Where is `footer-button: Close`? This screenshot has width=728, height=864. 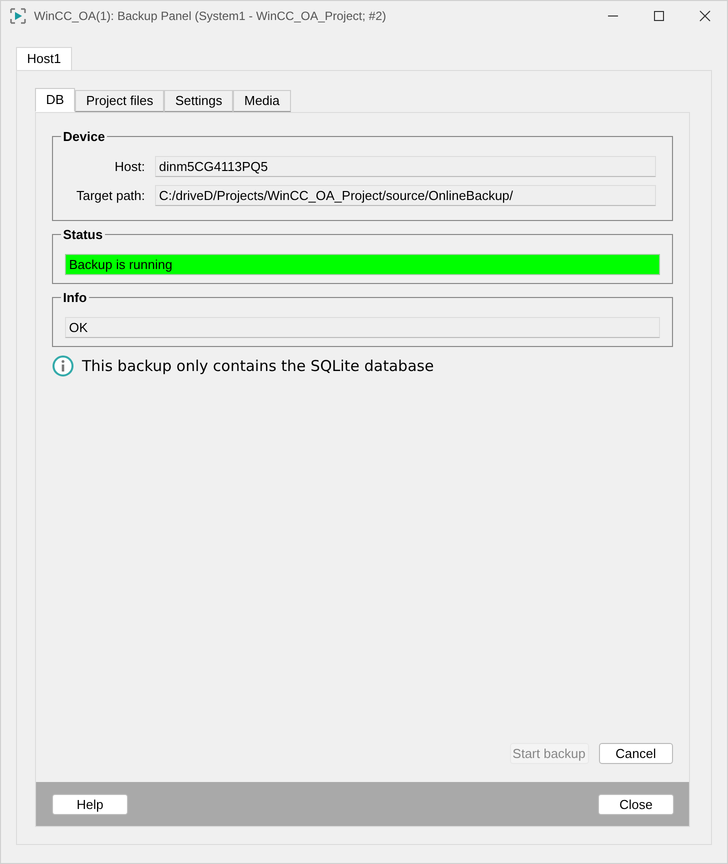
footer-button: Close is located at coordinates (636, 804).